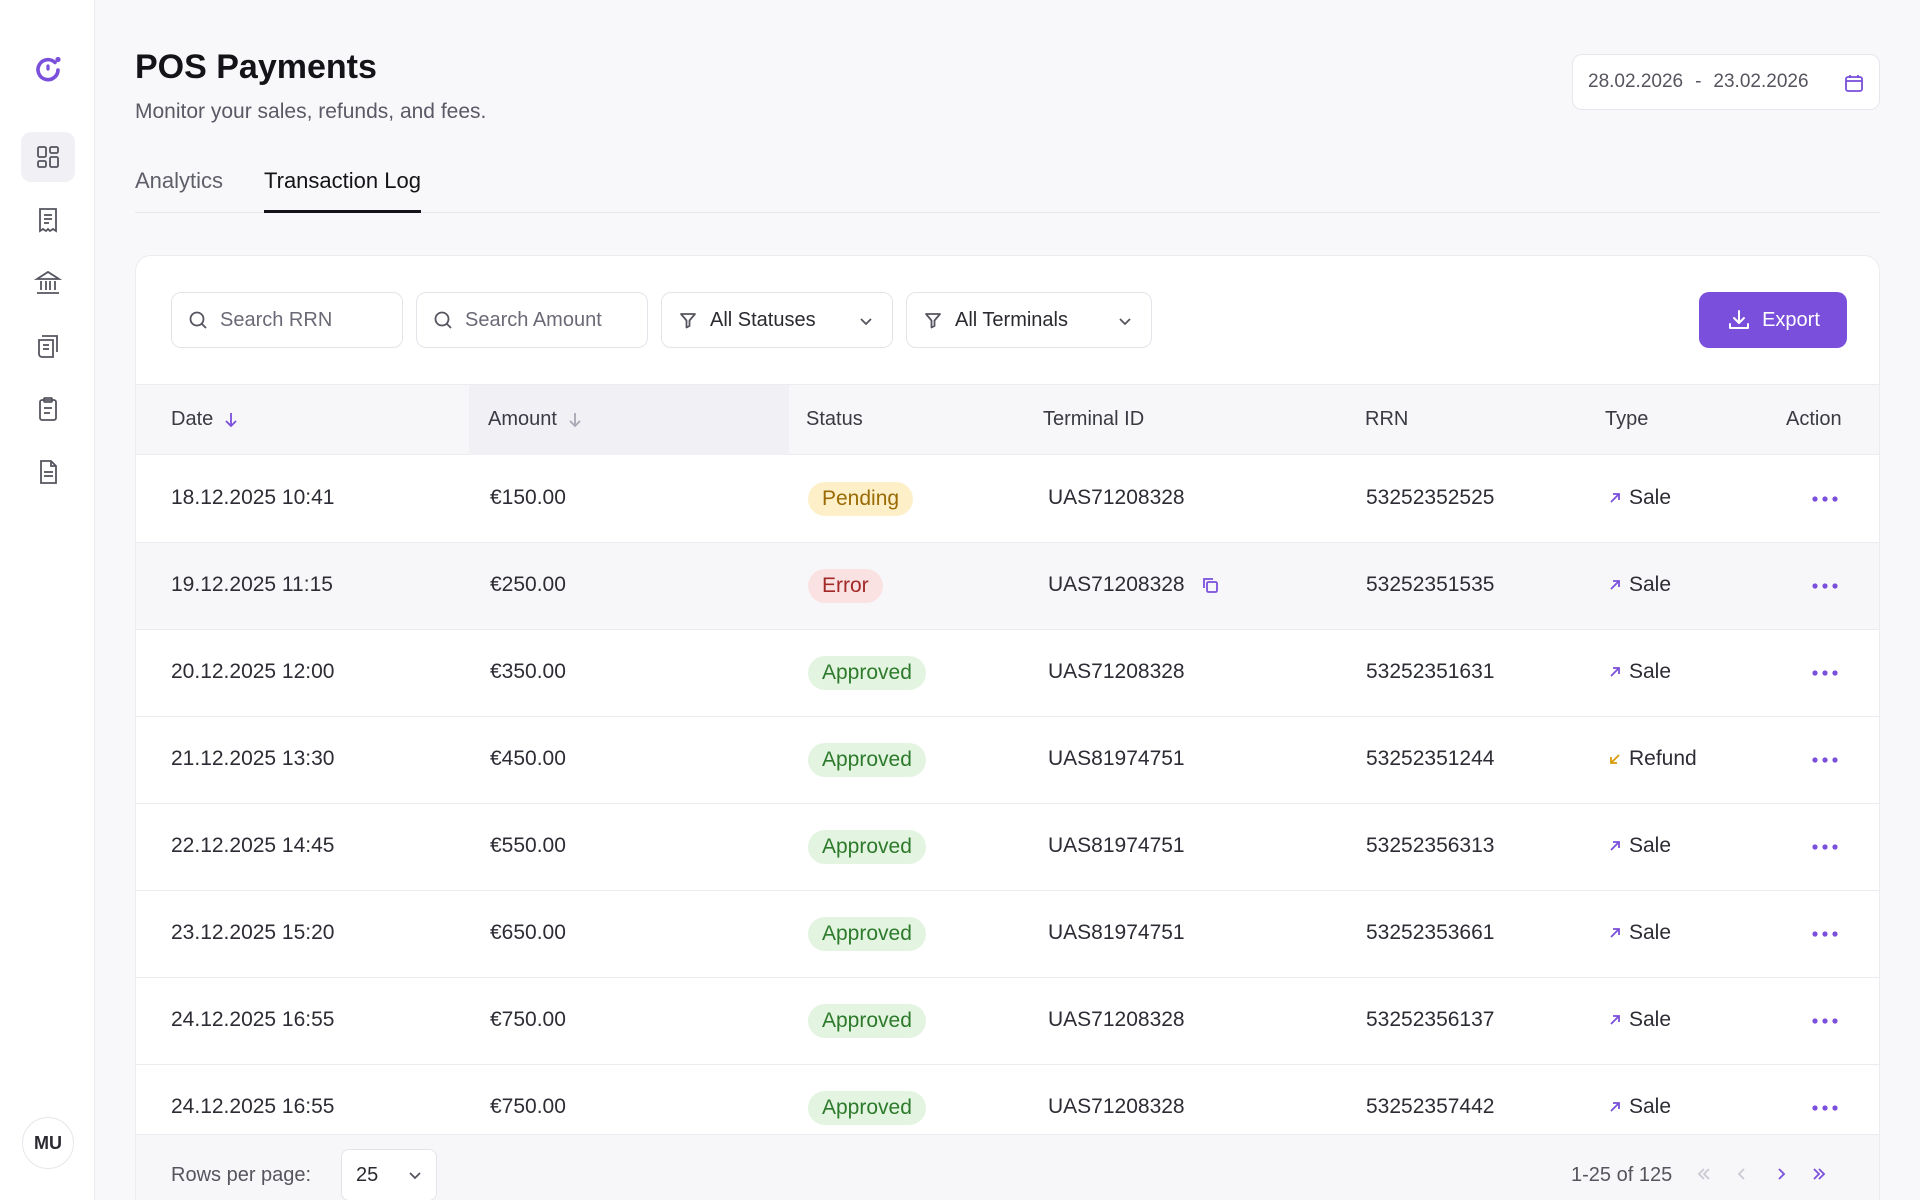 The width and height of the screenshot is (1920, 1200). What do you see at coordinates (763, 319) in the screenshot?
I see `status-filter-label: All Statuses` at bounding box center [763, 319].